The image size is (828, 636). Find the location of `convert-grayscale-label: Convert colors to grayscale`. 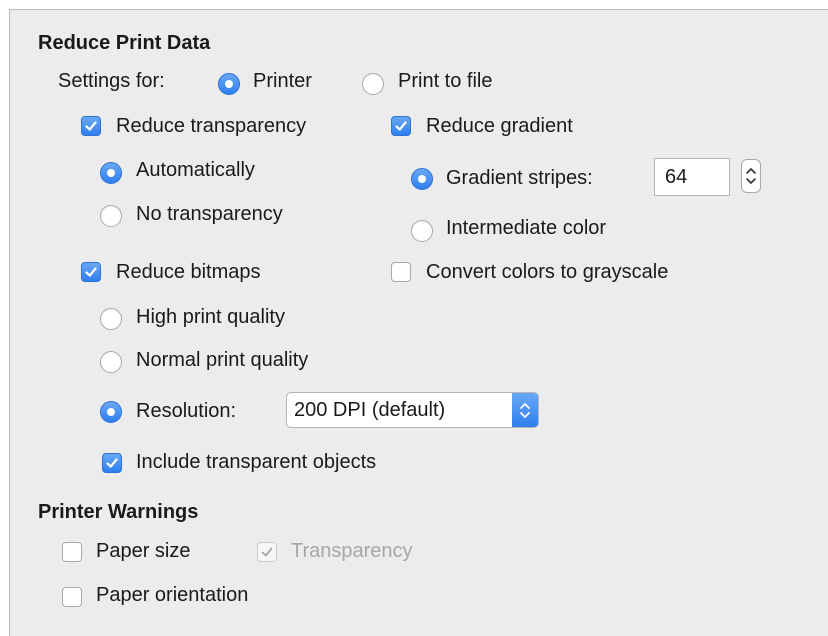

convert-grayscale-label: Convert colors to grayscale is located at coordinates (547, 272).